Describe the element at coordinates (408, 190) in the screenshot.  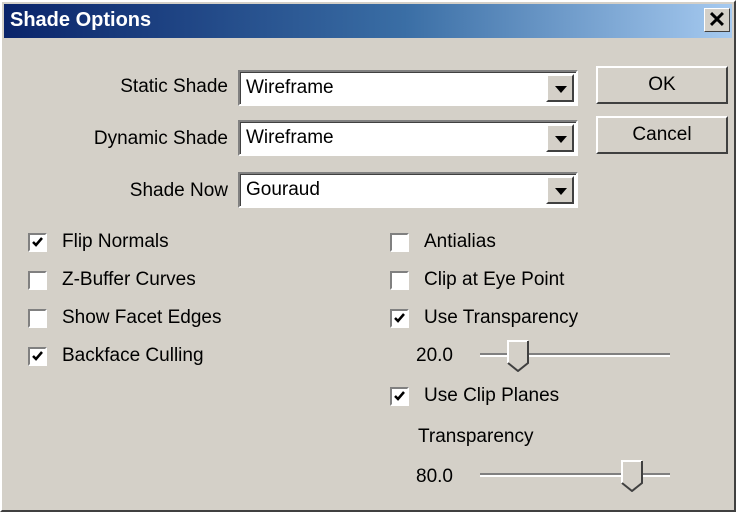
I see `shade-now-select: Gouraud` at that location.